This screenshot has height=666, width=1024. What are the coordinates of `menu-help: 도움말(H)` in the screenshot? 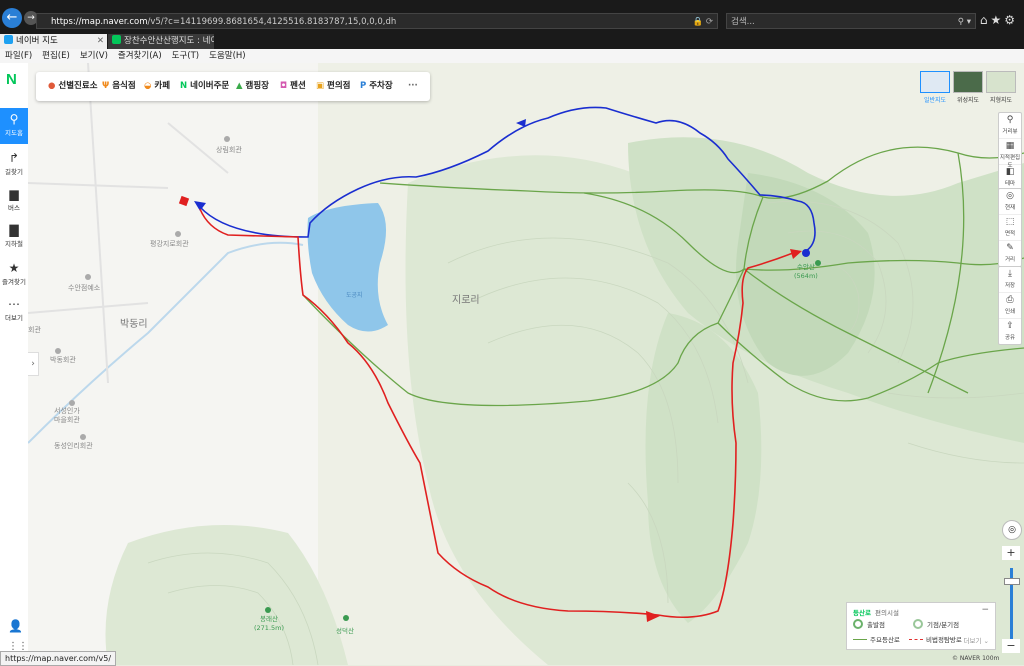 It's located at (227, 56).